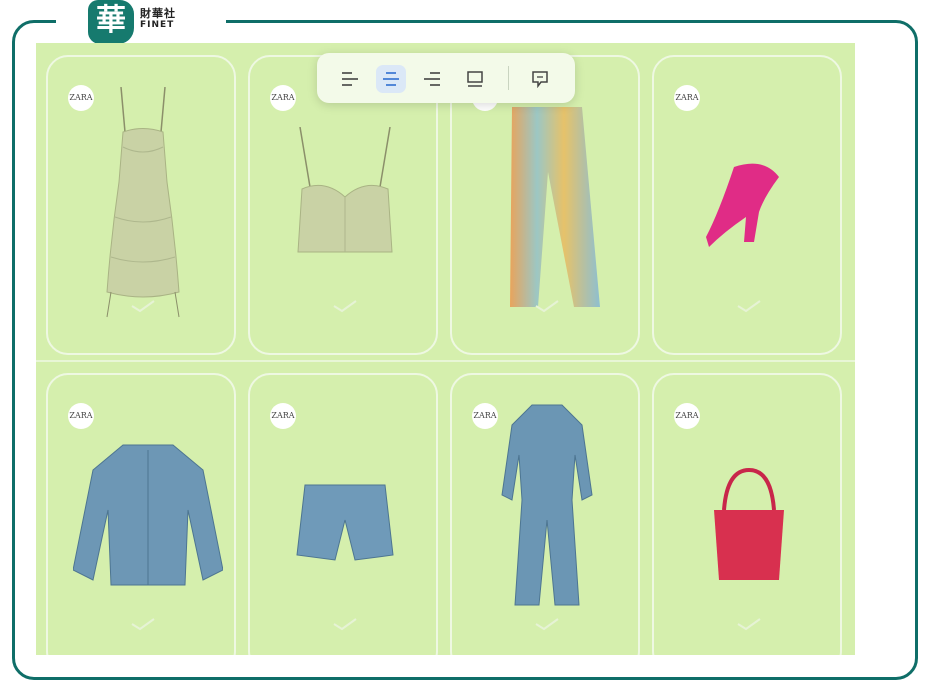 This screenshot has height=680, width=926. What do you see at coordinates (345, 190) in the screenshot?
I see `bustier-top-icon` at bounding box center [345, 190].